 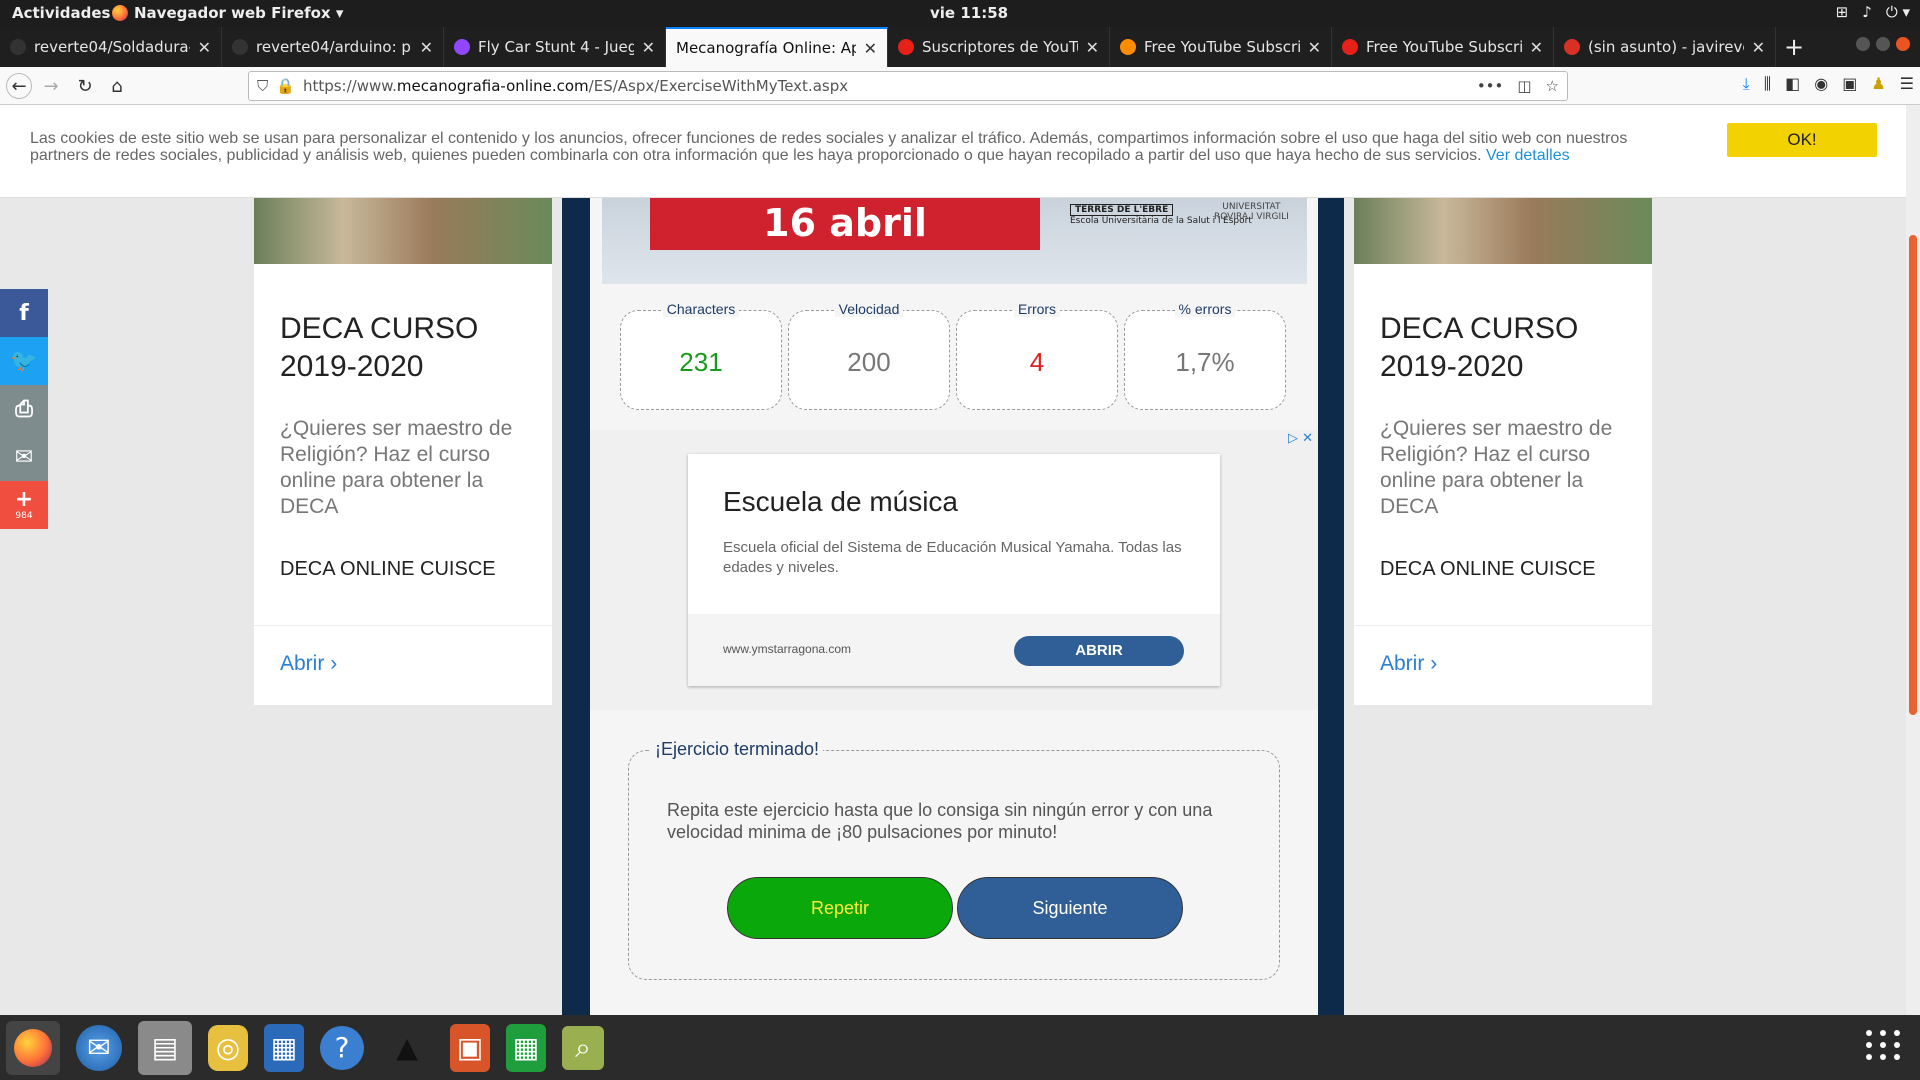 I want to click on extension-icon: ♟, so click(x=1878, y=84).